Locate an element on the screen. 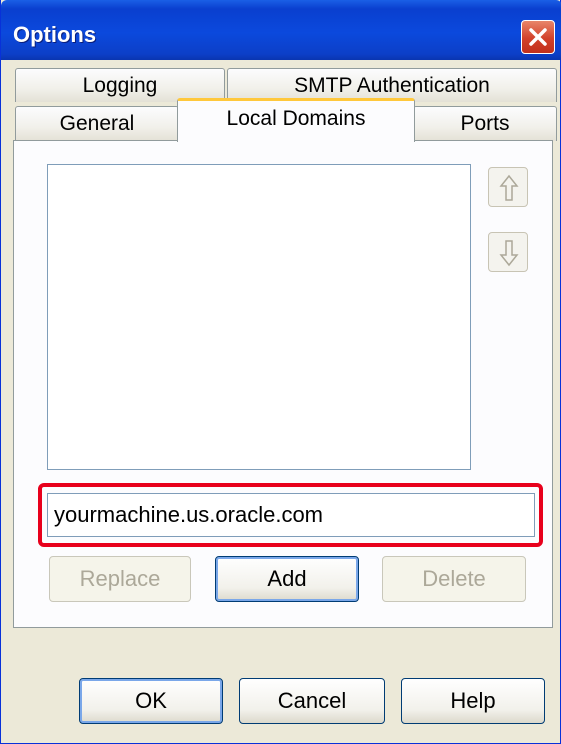  button-label: Delete is located at coordinates (454, 578).